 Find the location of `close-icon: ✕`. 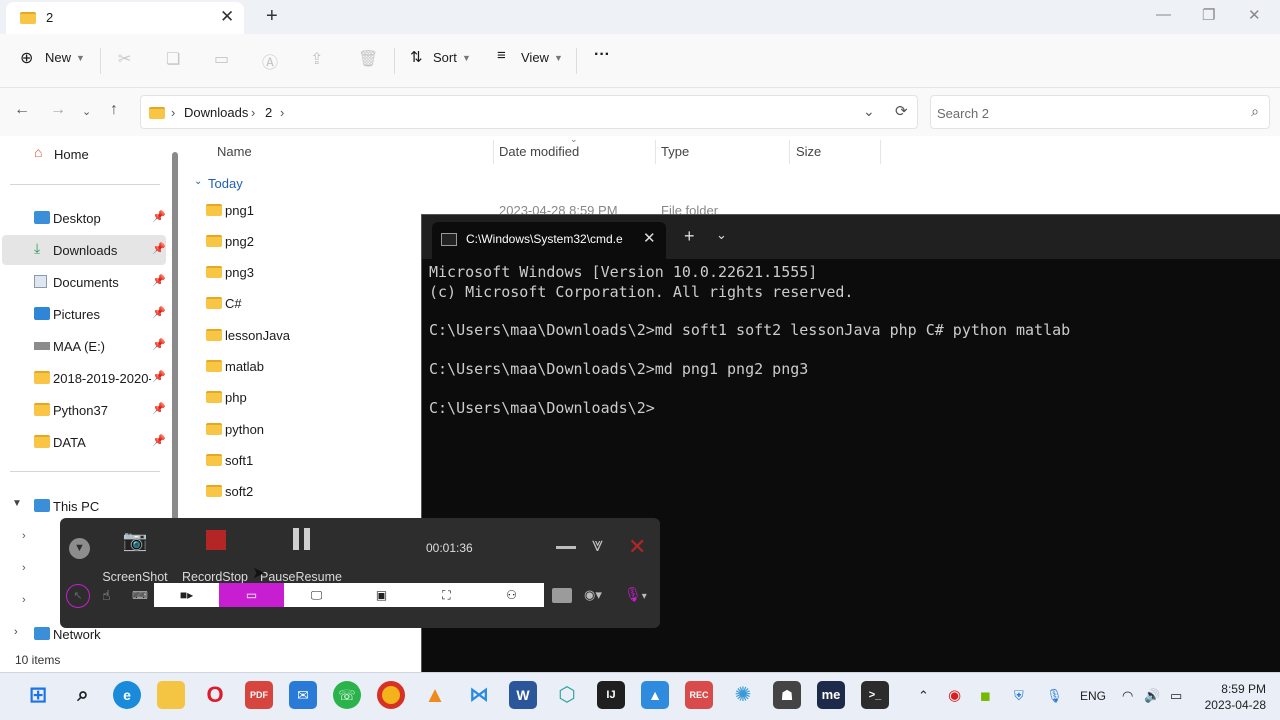

close-icon: ✕ is located at coordinates (637, 547).